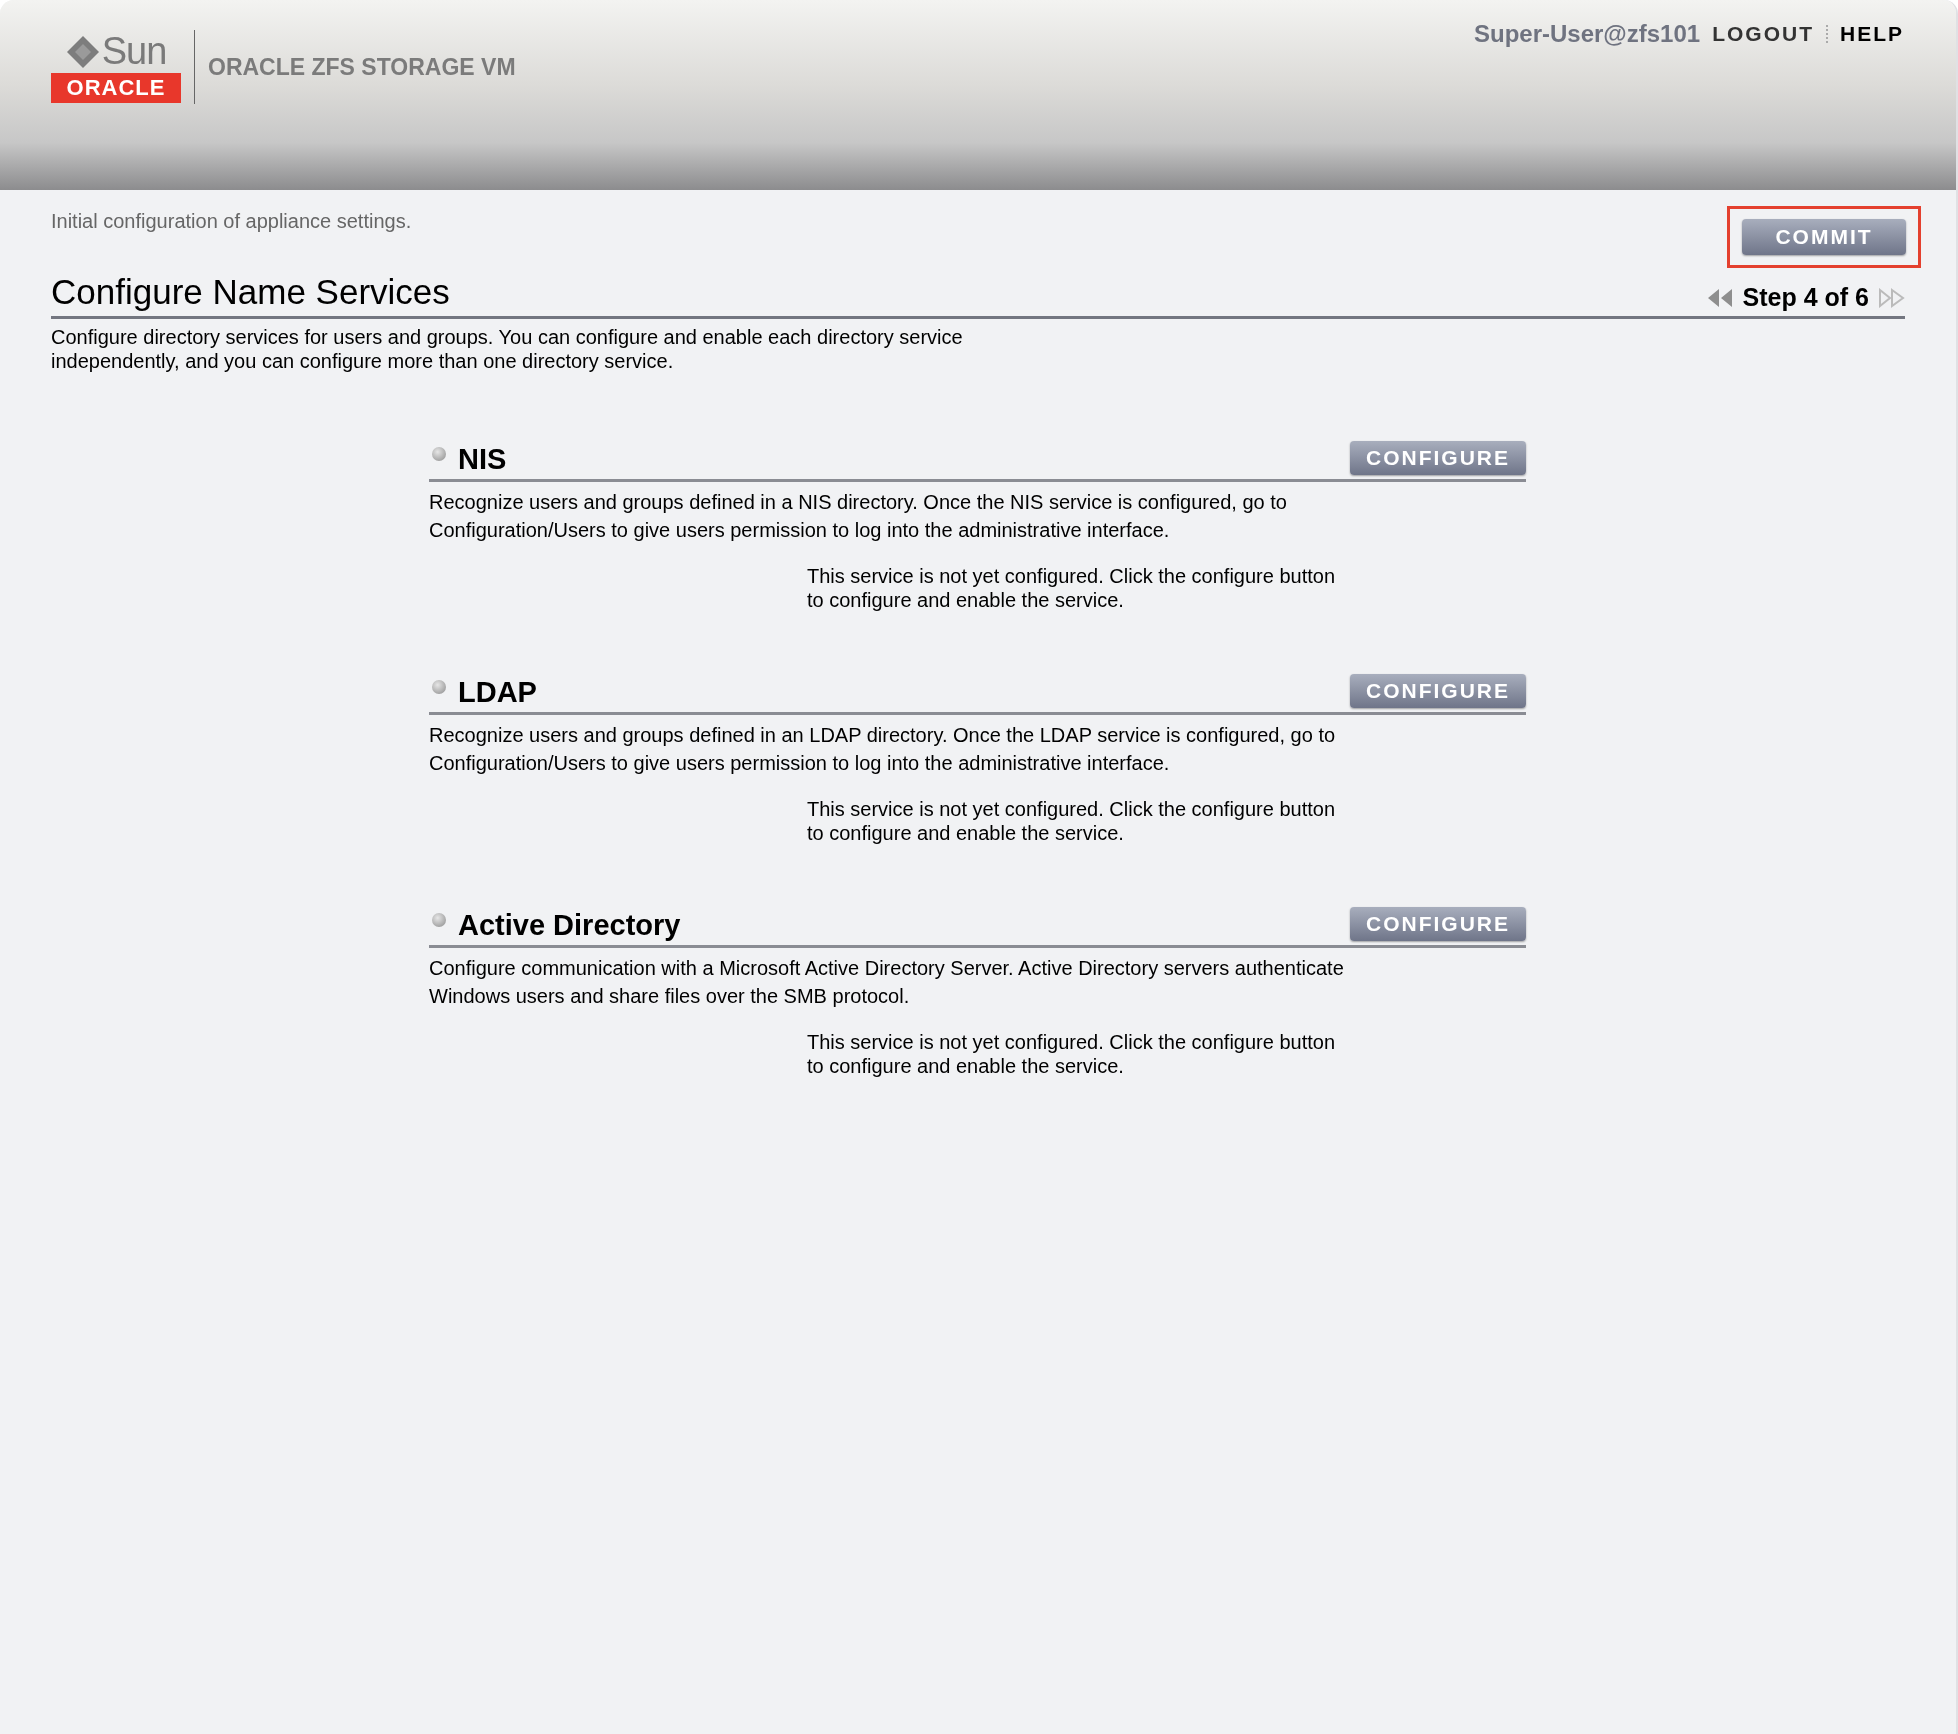 Image resolution: width=1958 pixels, height=1734 pixels. I want to click on product-name: ORACLE ZFS STORAGE VM, so click(362, 67).